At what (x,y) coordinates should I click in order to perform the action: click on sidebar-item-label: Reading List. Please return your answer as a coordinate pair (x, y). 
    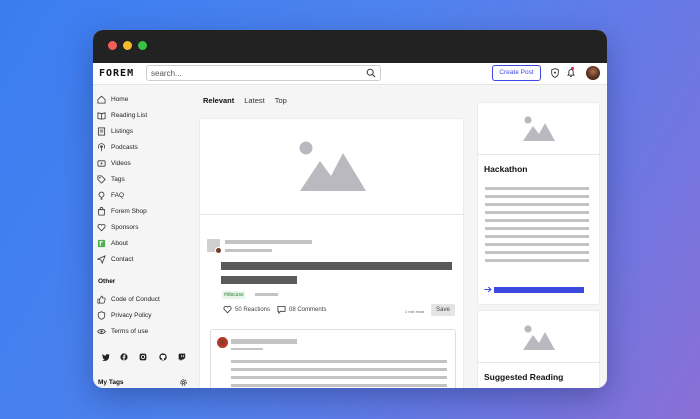
    Looking at the image, I should click on (129, 115).